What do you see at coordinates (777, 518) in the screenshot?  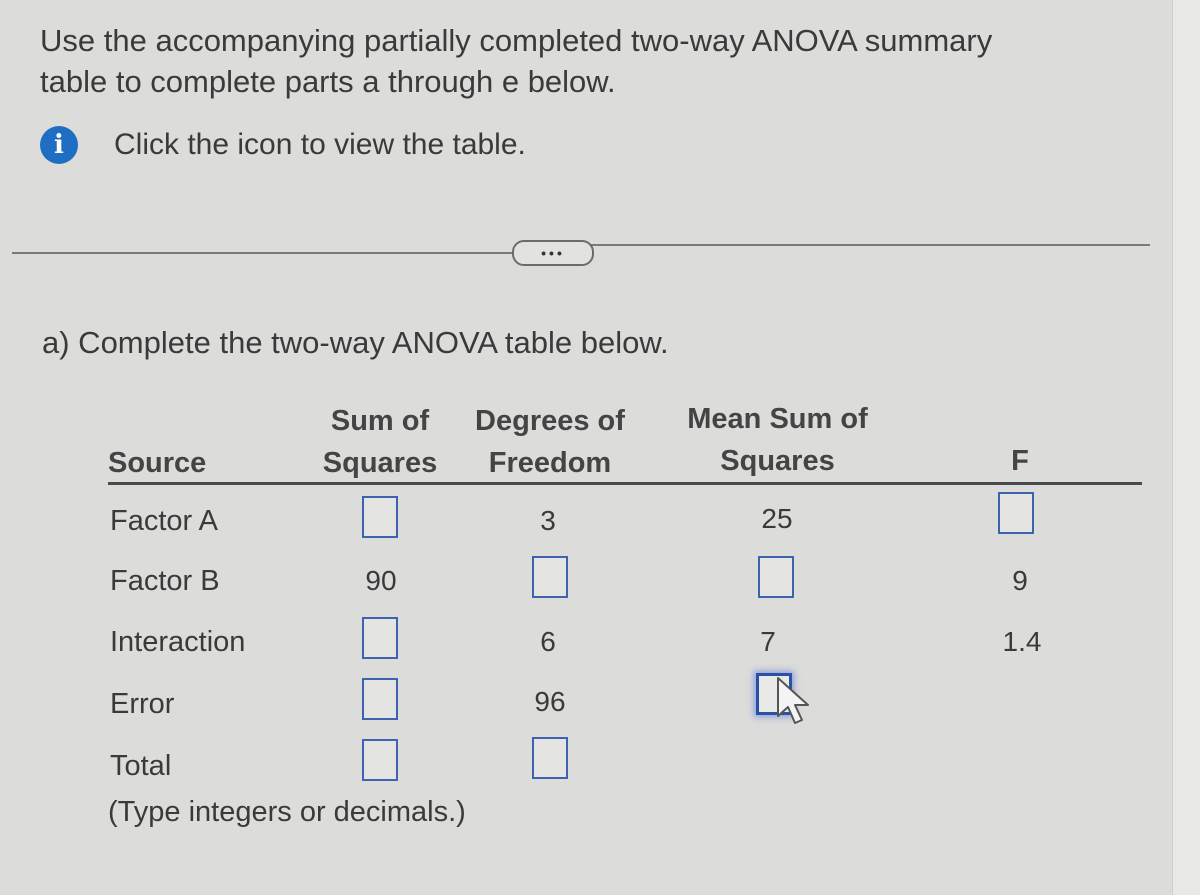 I see `factor-a-ms: 25` at bounding box center [777, 518].